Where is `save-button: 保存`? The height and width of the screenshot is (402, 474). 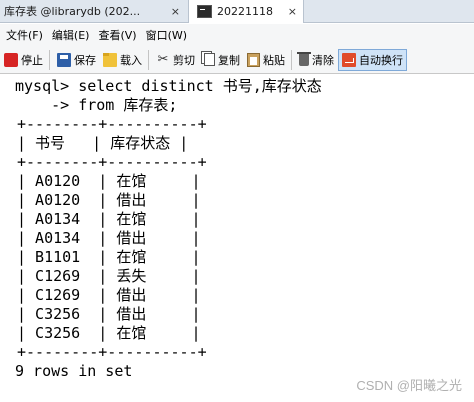
save-button: 保存 is located at coordinates (76, 60).